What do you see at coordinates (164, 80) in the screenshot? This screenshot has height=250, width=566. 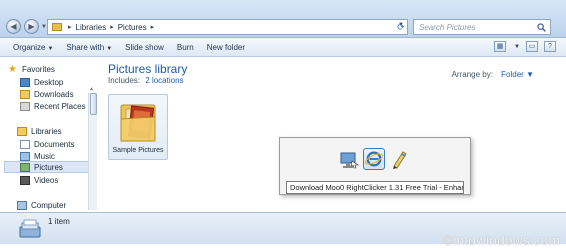 I see `locations-link: 2 locations` at bounding box center [164, 80].